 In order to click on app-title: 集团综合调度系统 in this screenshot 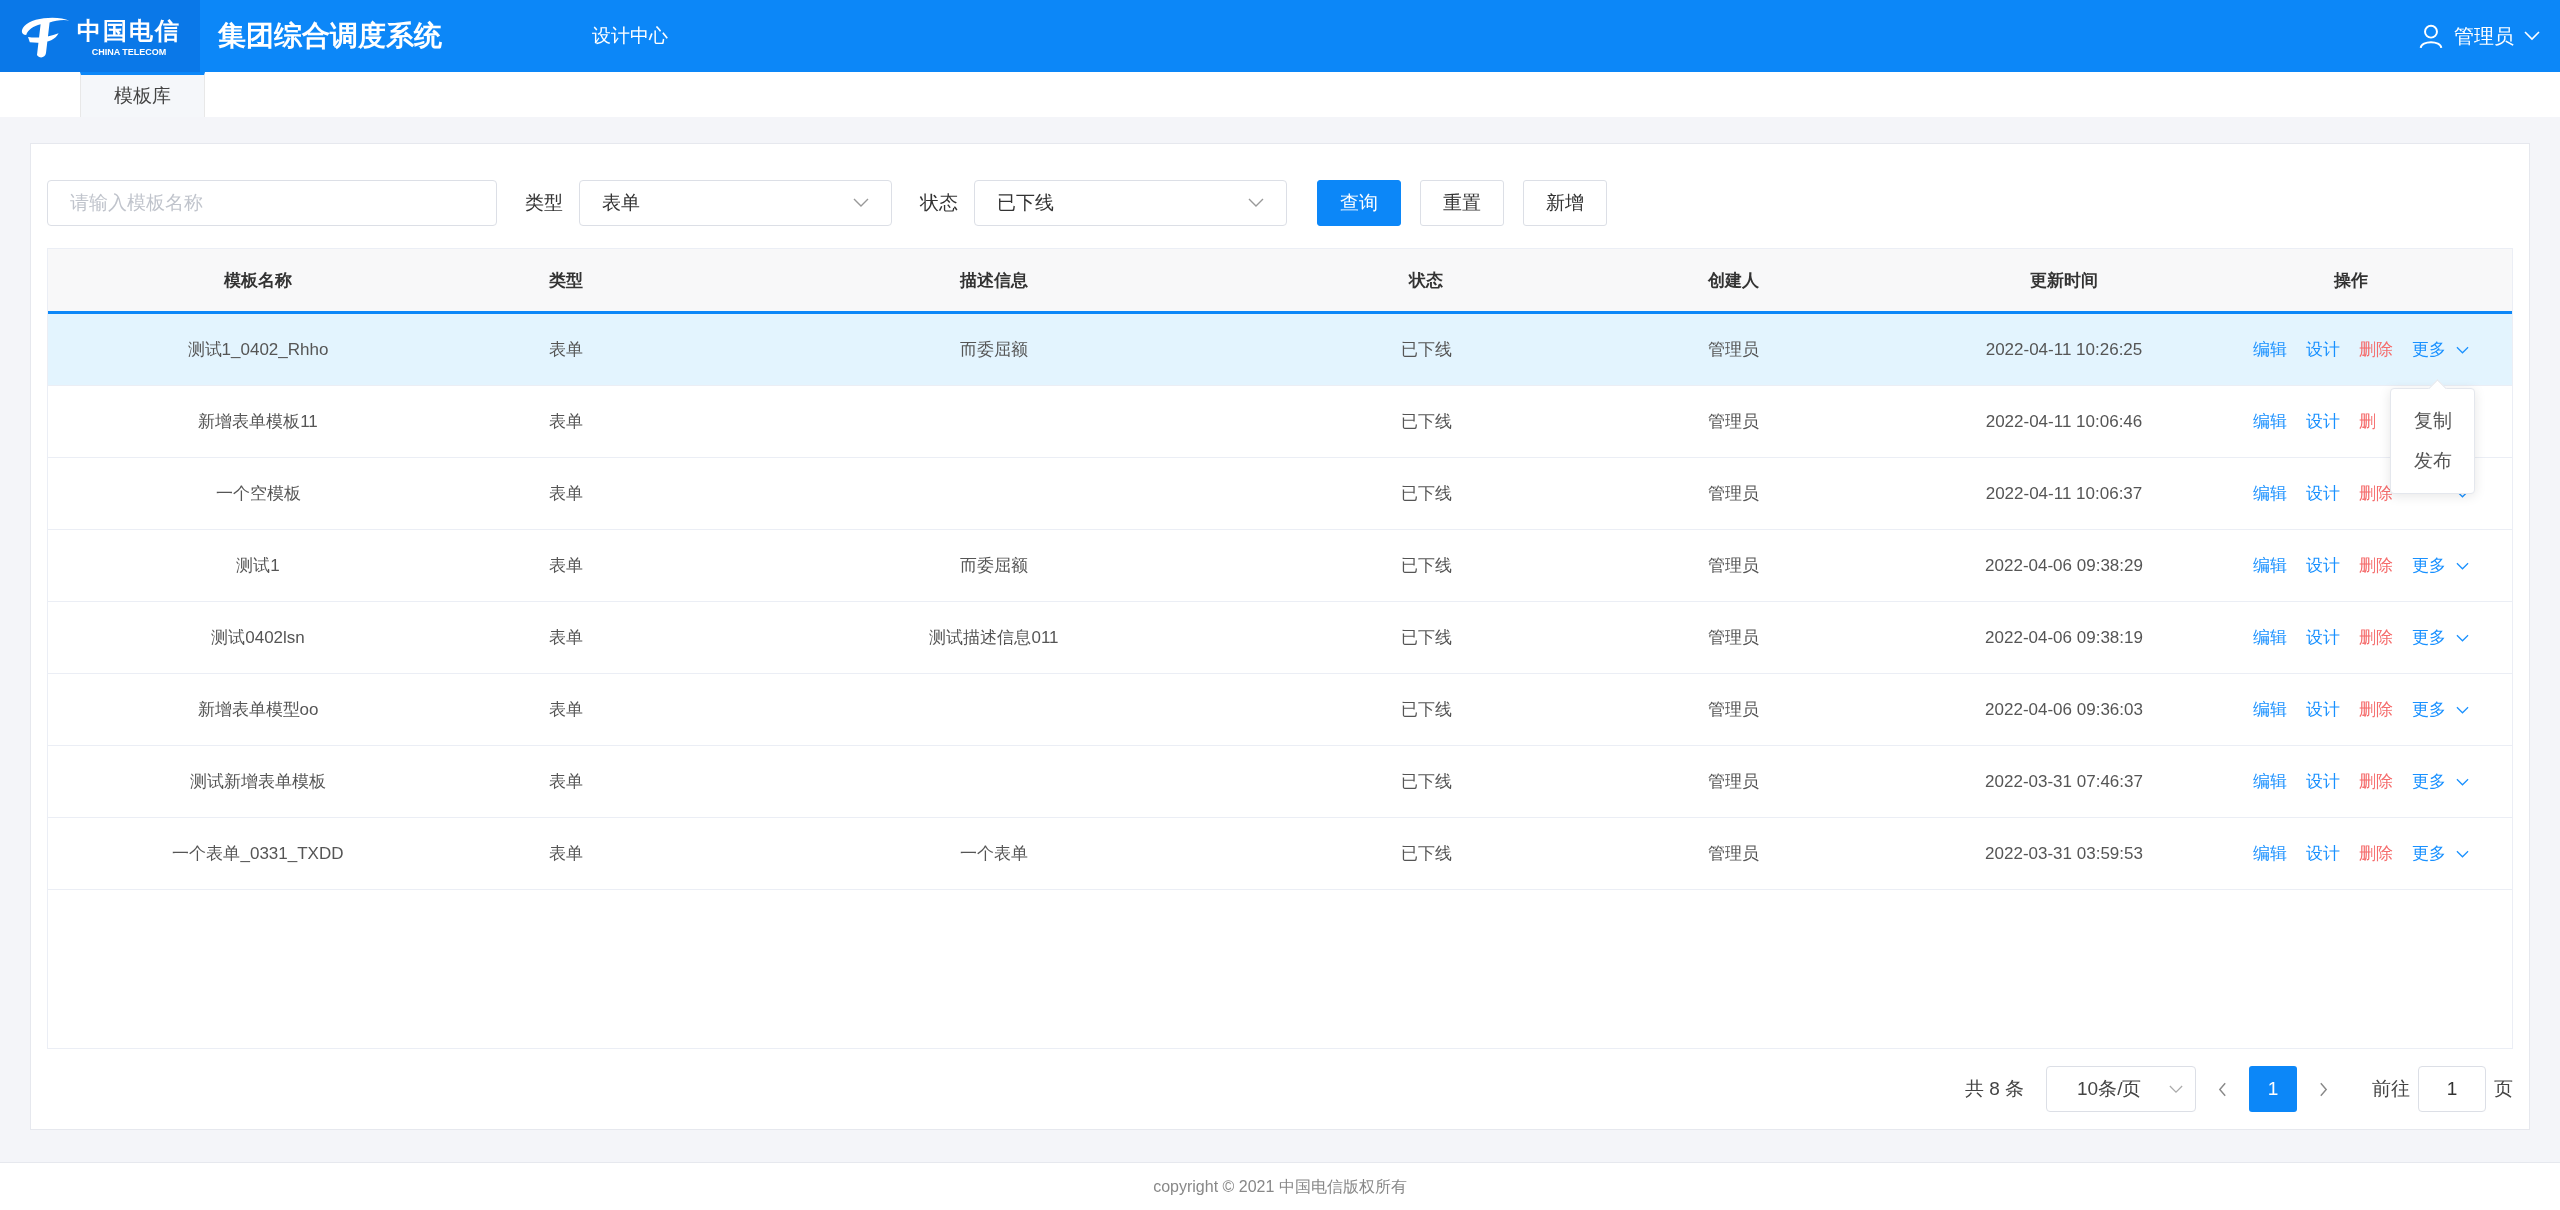, I will do `click(330, 36)`.